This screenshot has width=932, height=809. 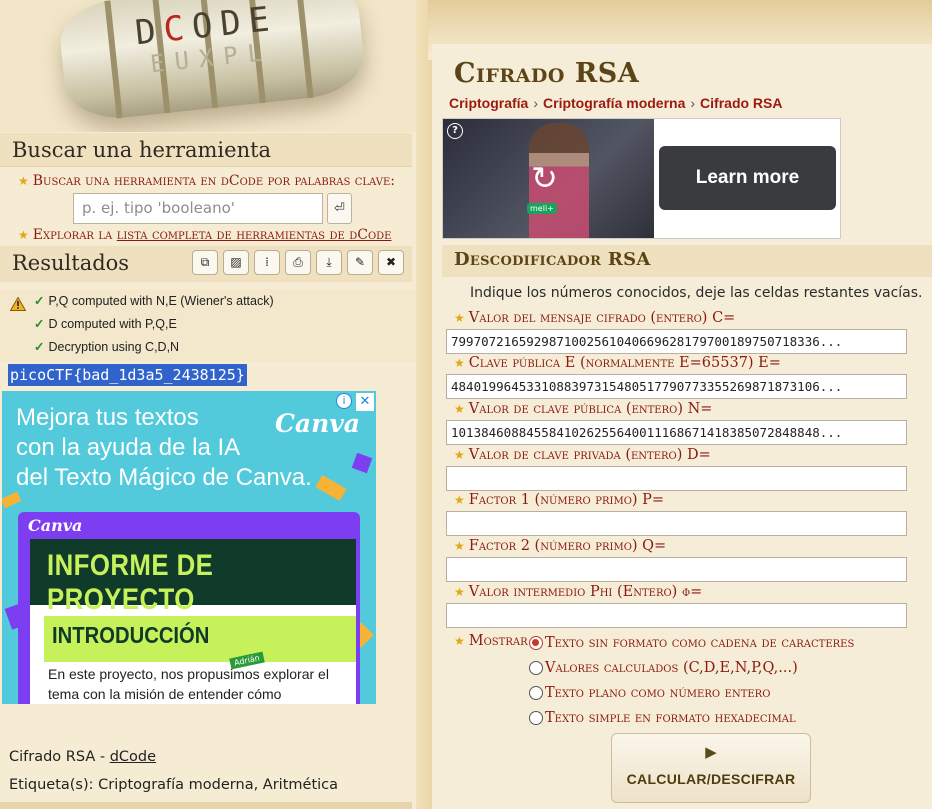 I want to click on field-label-d: ★ Valor de clave privada (entero) D=, so click(x=582, y=455).